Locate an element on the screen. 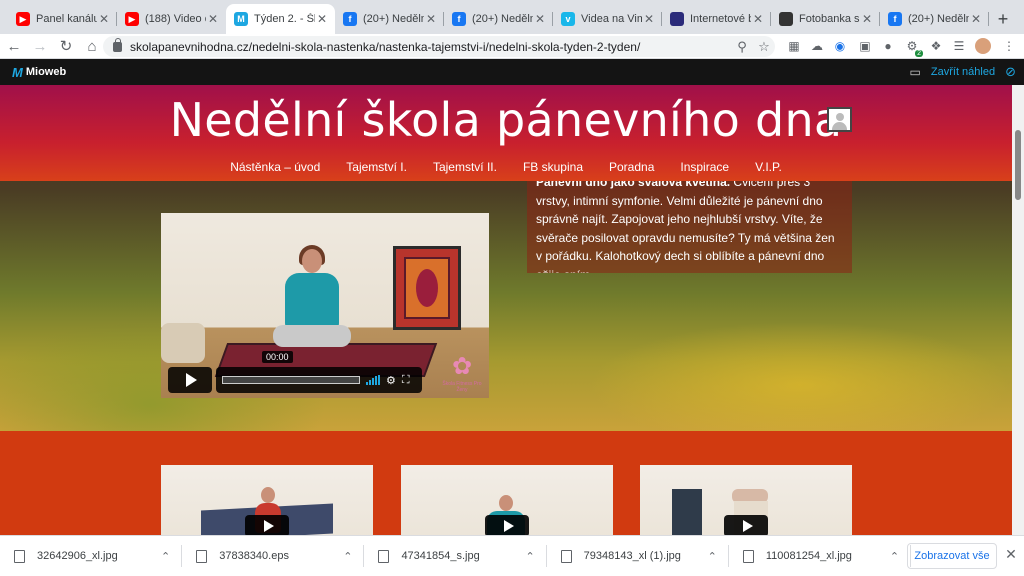  extension-puzzle-grid-icon: ▦ is located at coordinates (794, 46).